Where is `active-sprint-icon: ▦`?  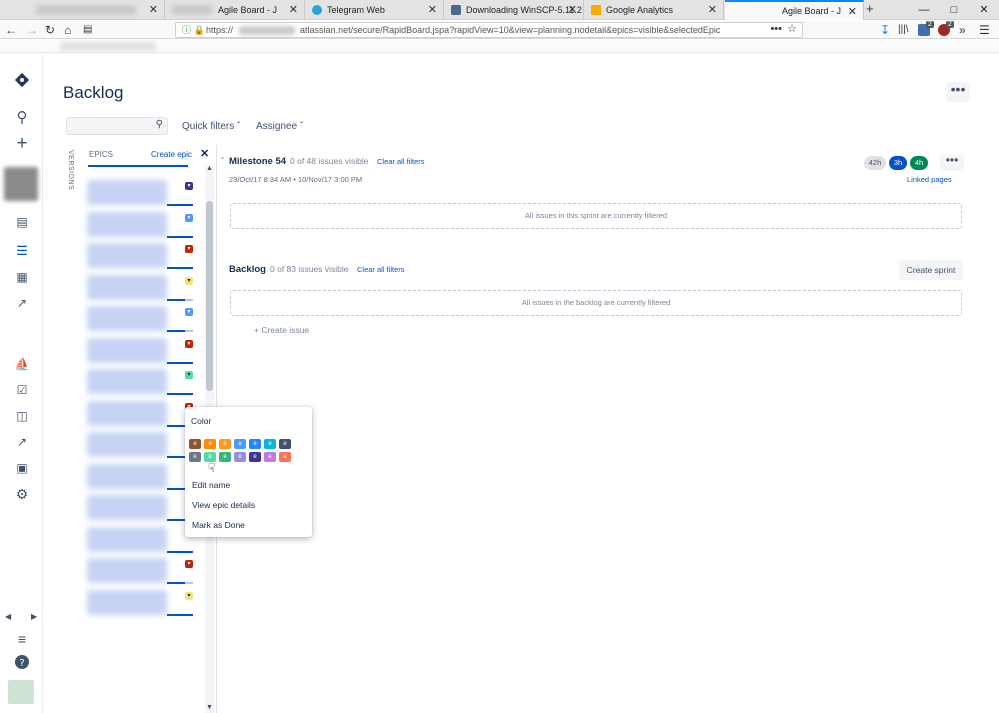 active-sprint-icon: ▦ is located at coordinates (22, 277).